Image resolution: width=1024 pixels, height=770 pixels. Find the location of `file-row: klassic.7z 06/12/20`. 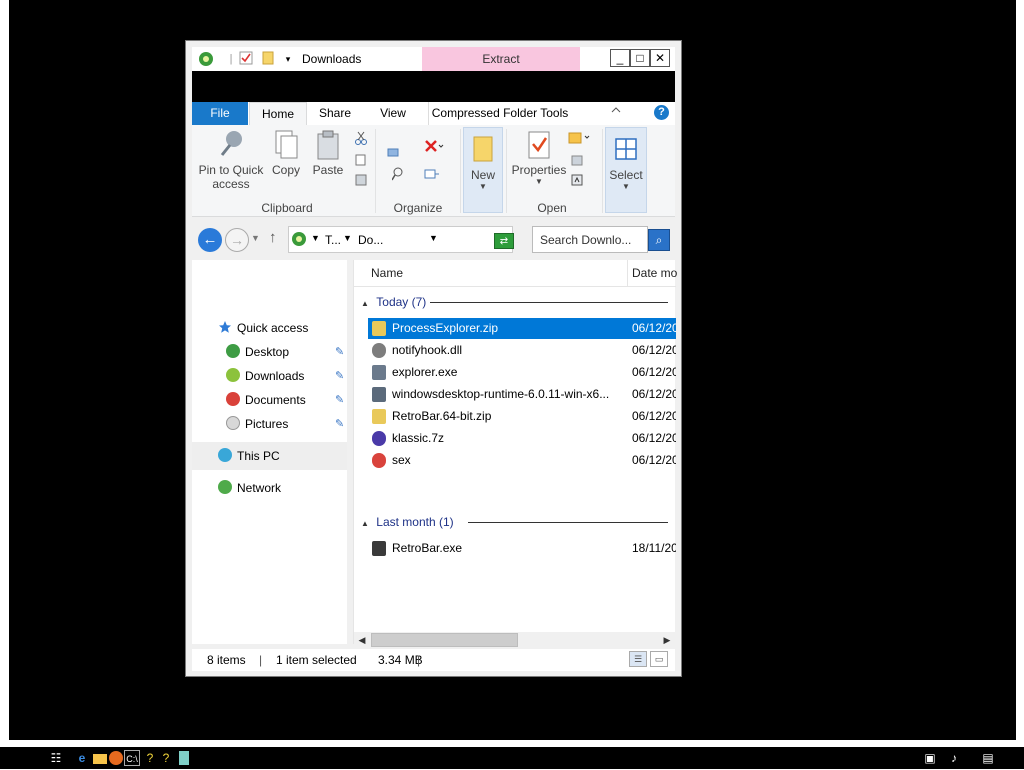

file-row: klassic.7z 06/12/20 is located at coordinates (522, 438).